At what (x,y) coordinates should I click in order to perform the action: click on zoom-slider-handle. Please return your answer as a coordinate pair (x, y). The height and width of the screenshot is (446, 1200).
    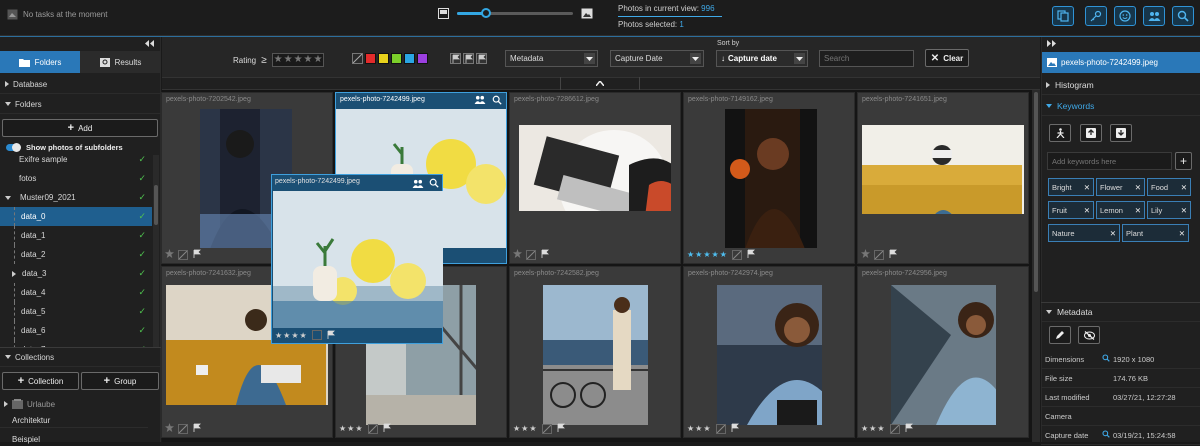
    Looking at the image, I should click on (486, 13).